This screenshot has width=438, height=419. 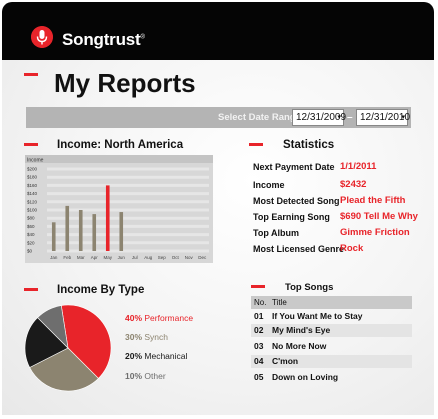 I want to click on y-tick-label: $60, so click(x=31, y=226).